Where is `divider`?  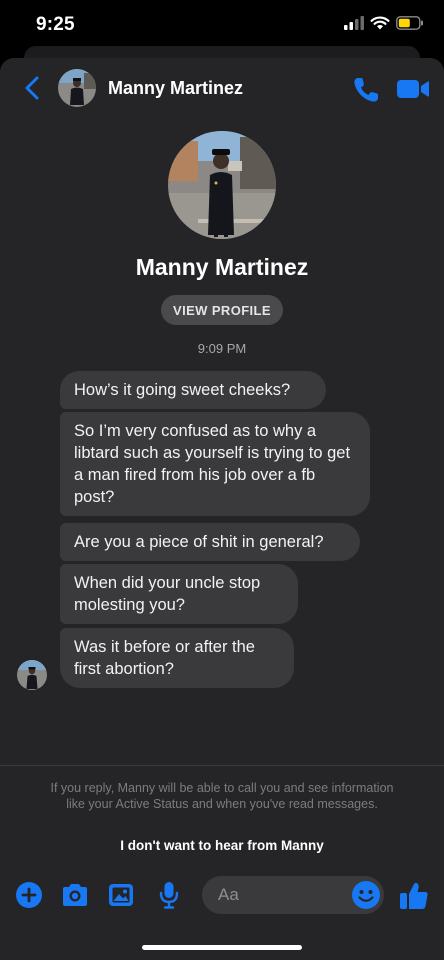
divider is located at coordinates (222, 765).